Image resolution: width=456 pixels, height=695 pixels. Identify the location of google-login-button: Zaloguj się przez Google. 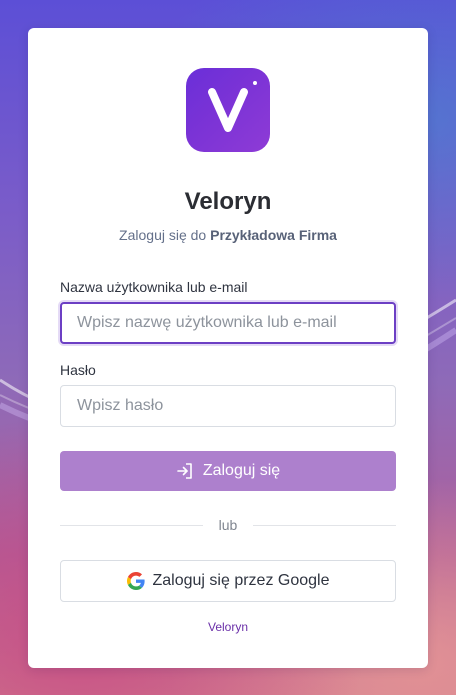
(228, 581).